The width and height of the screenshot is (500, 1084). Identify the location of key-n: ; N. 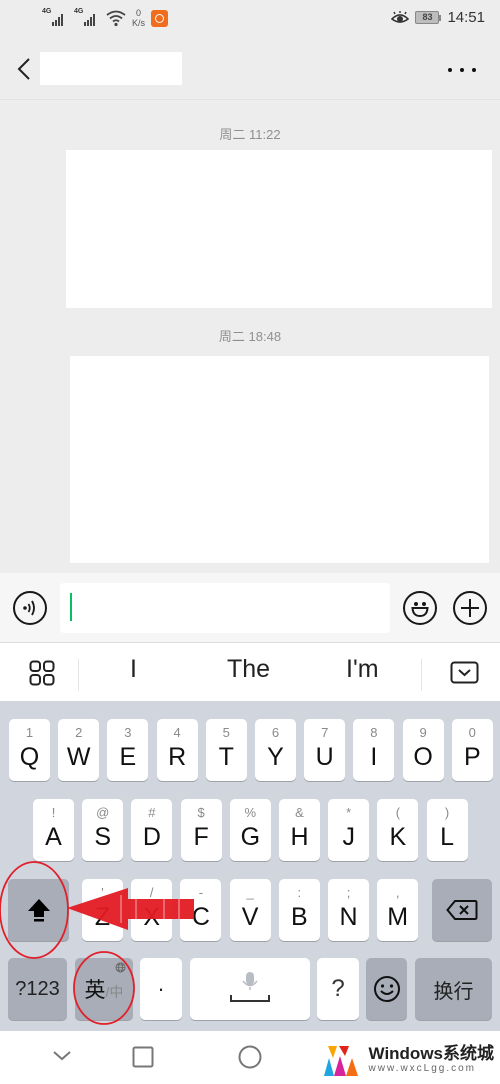
(348, 910).